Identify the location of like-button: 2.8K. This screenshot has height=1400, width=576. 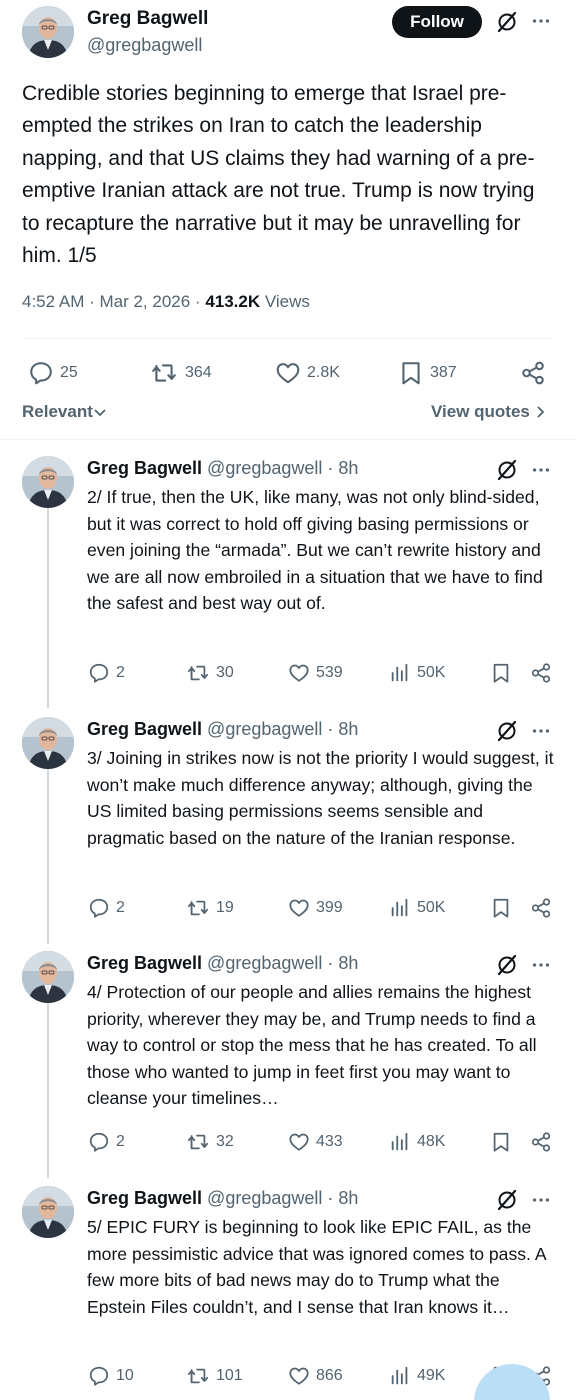
(307, 373).